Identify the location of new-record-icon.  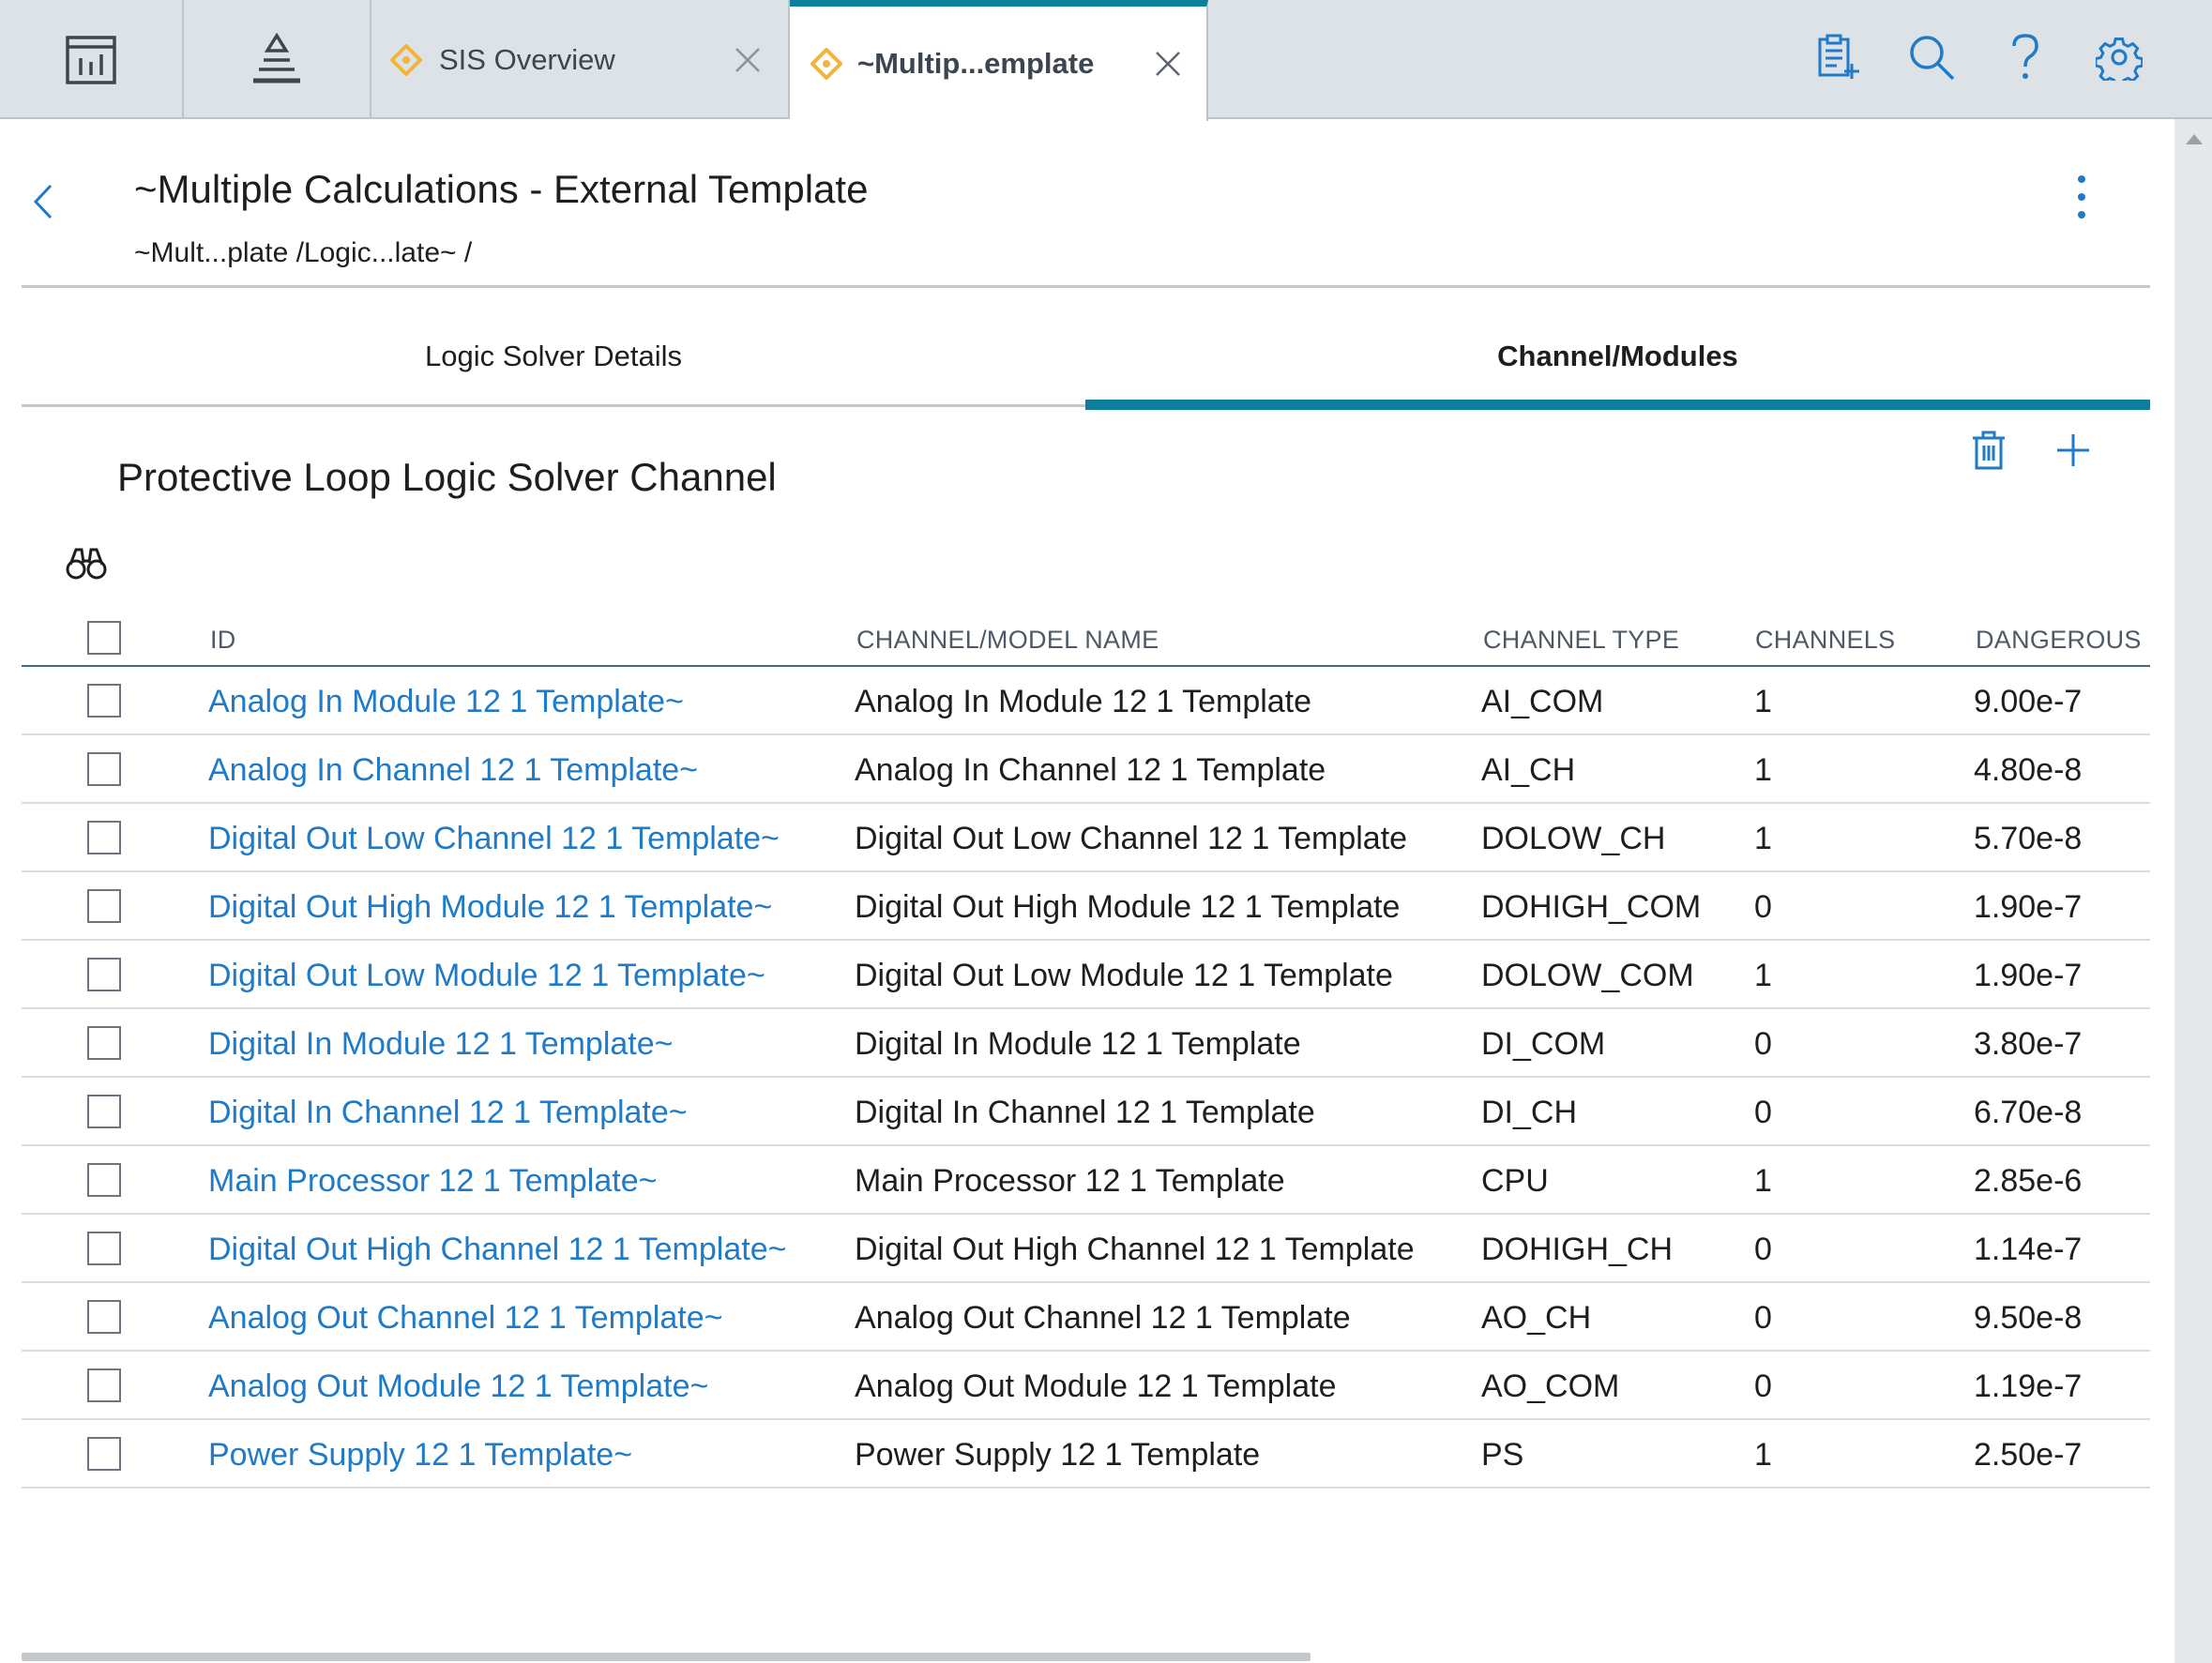
(1838, 56).